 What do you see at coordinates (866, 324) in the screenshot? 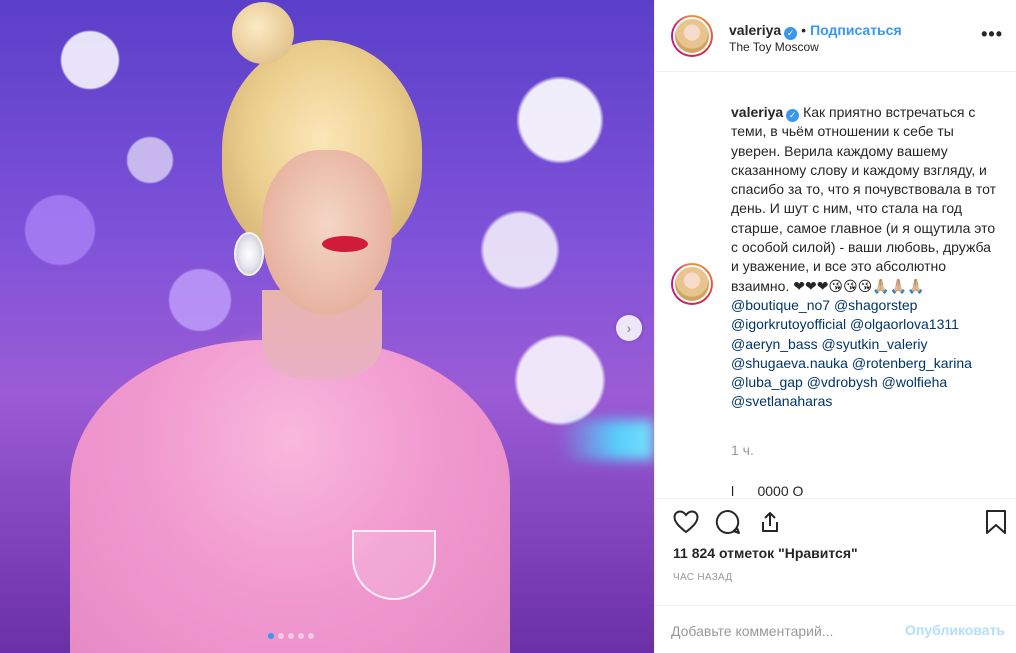
I see `mention-link: @igorkrutoyofficial @olgaorlova1311` at bounding box center [866, 324].